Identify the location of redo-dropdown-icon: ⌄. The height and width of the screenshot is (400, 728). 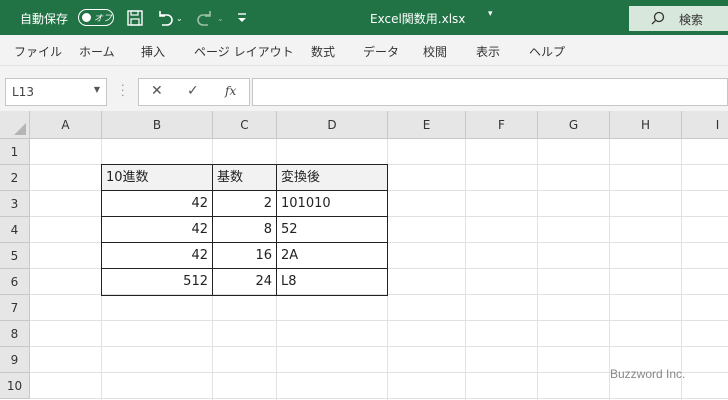
(220, 18).